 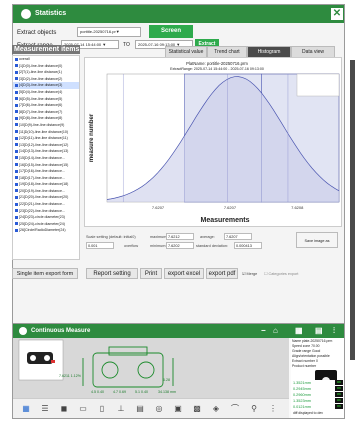 I want to click on measurement-item: [9]D(8)-line-line distance(8), so click(x=46, y=118).